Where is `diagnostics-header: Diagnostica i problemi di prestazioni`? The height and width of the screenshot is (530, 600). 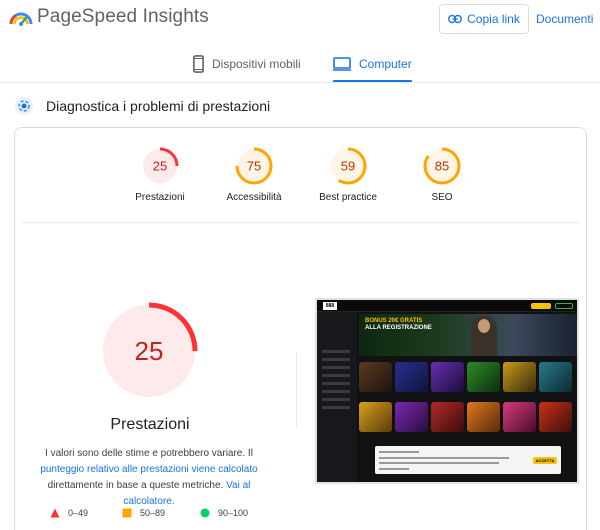
diagnostics-header: Diagnostica i problemi di prestazioni is located at coordinates (142, 106).